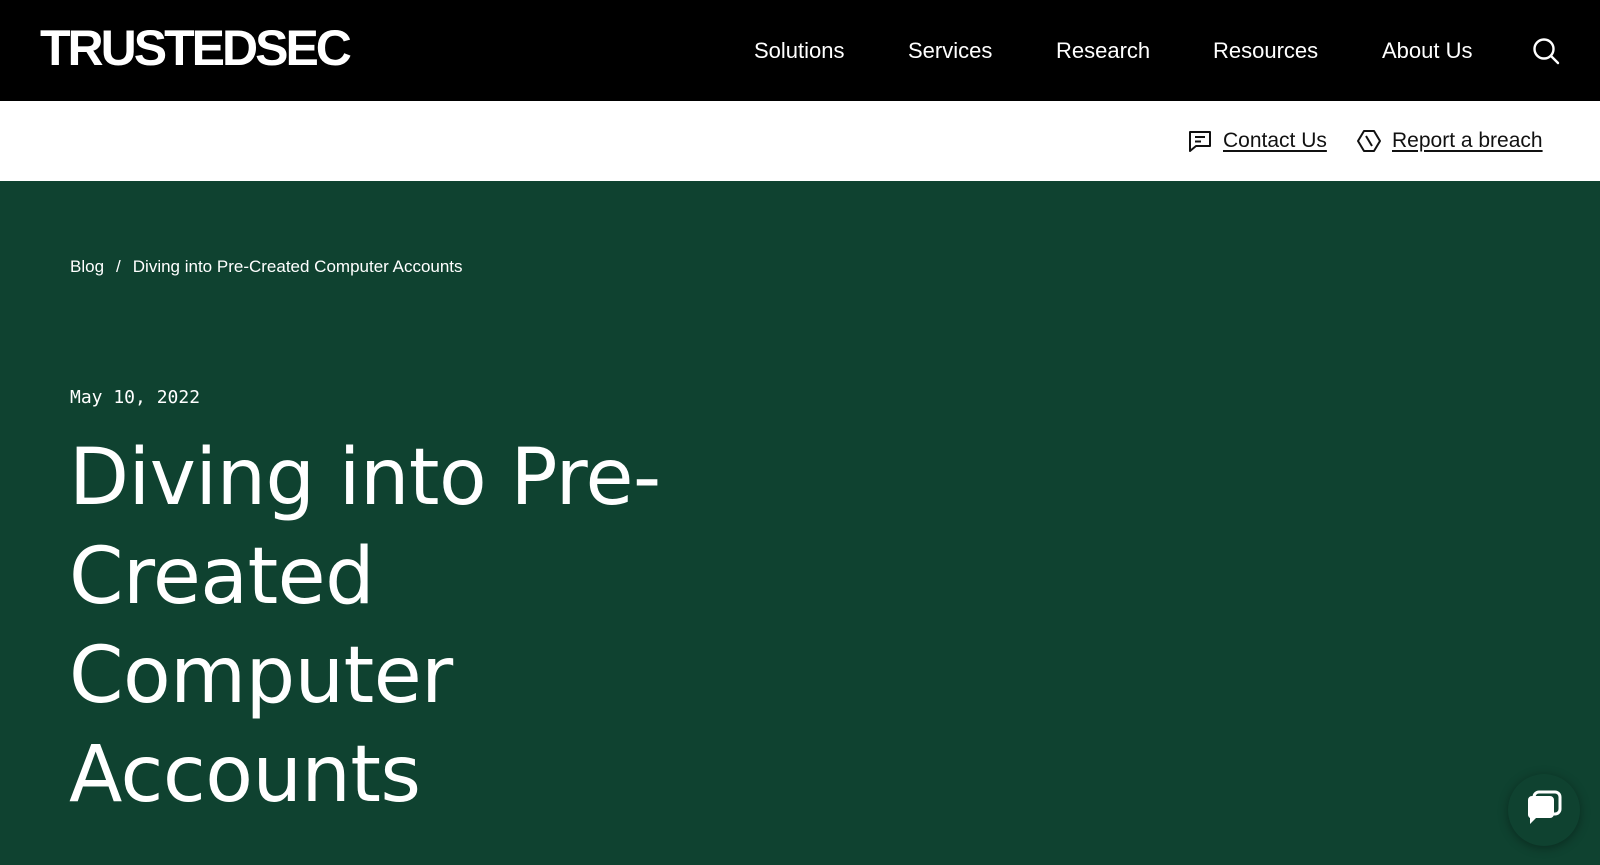  Describe the element at coordinates (87, 267) in the screenshot. I see `breadcrumb-blog-link: Blog` at that location.